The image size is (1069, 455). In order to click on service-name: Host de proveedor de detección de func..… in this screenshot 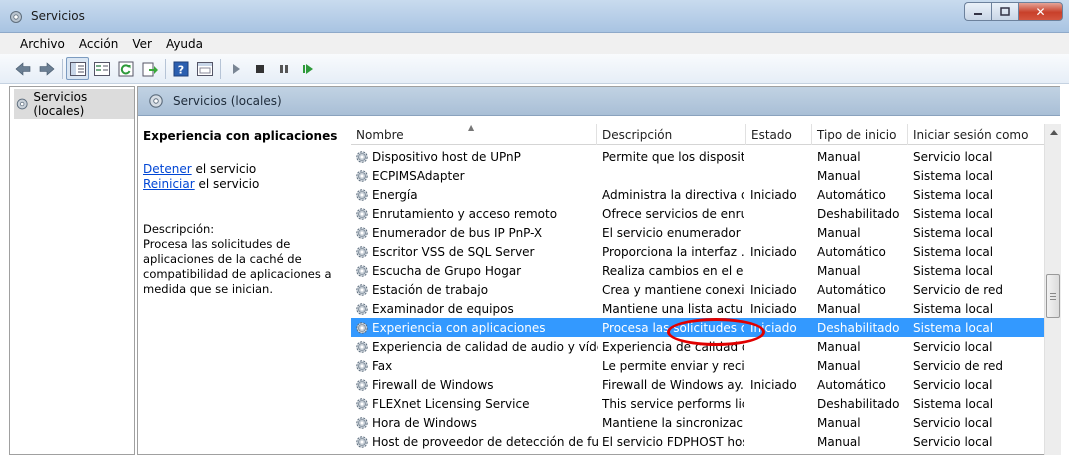, I will do `click(485, 441)`.